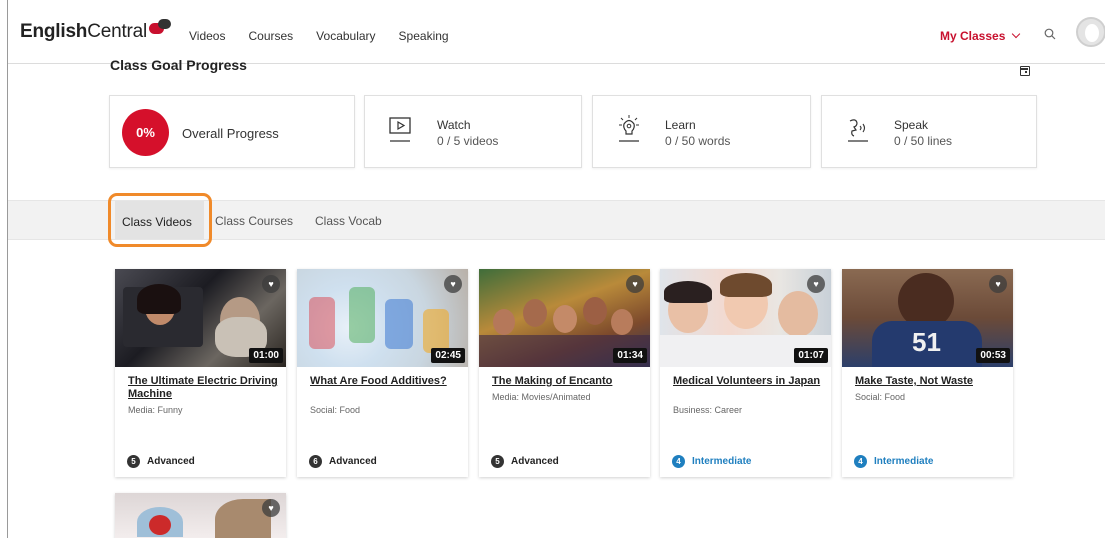  What do you see at coordinates (858, 130) in the screenshot?
I see `speak-icon` at bounding box center [858, 130].